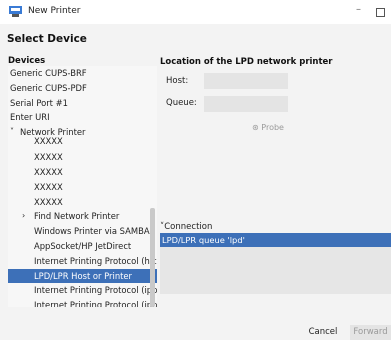 The height and width of the screenshot is (340, 391). What do you see at coordinates (181, 103) in the screenshot?
I see `queue-label: Queue:` at bounding box center [181, 103].